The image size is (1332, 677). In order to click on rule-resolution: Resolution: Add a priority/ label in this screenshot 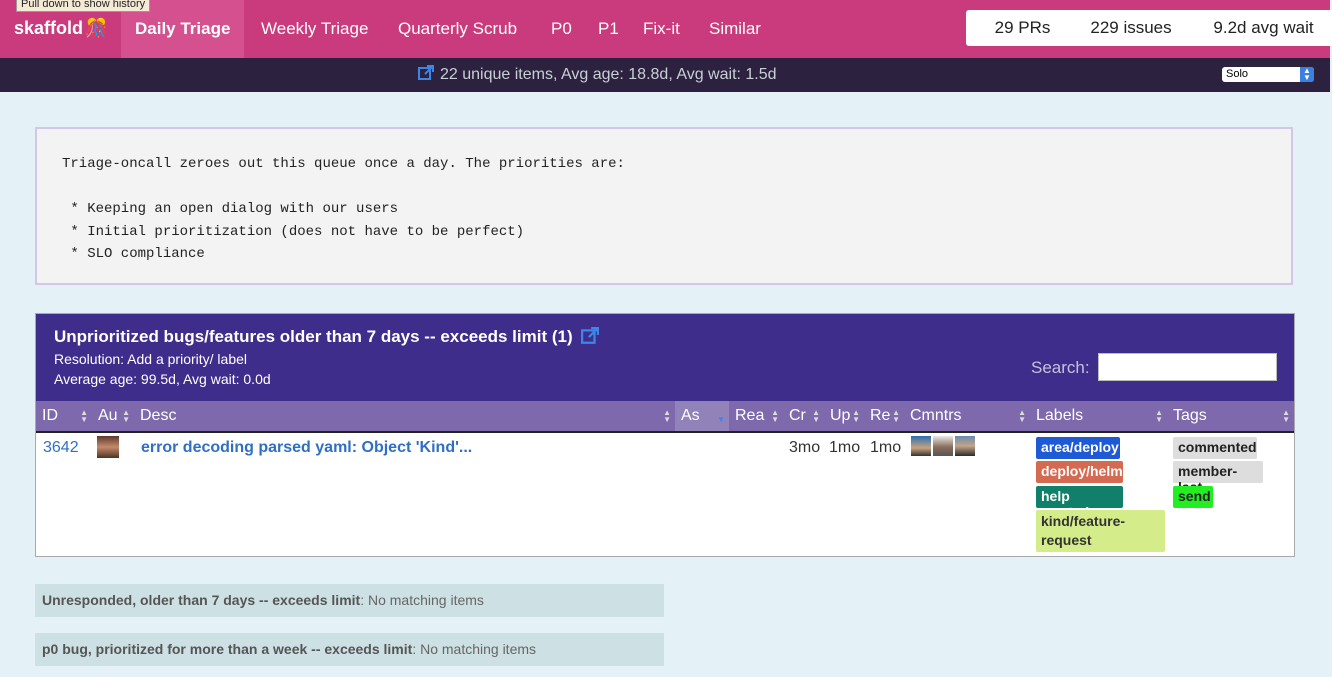, I will do `click(150, 359)`.